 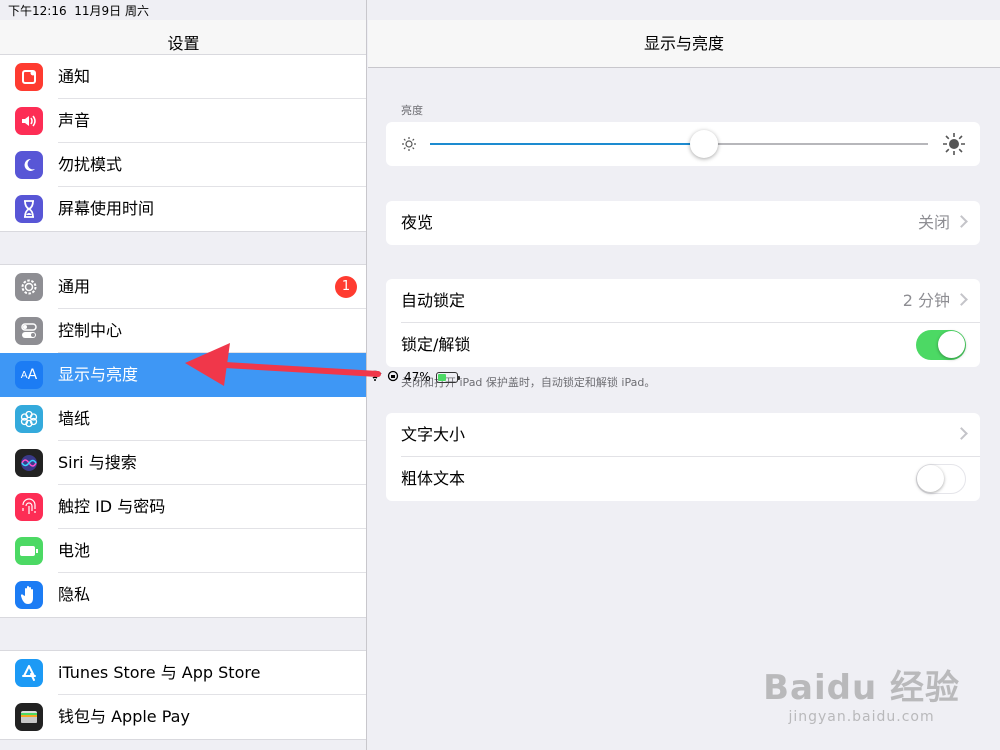 What do you see at coordinates (183, 165) in the screenshot?
I see `sidebar-item-dnd: 勿扰模式` at bounding box center [183, 165].